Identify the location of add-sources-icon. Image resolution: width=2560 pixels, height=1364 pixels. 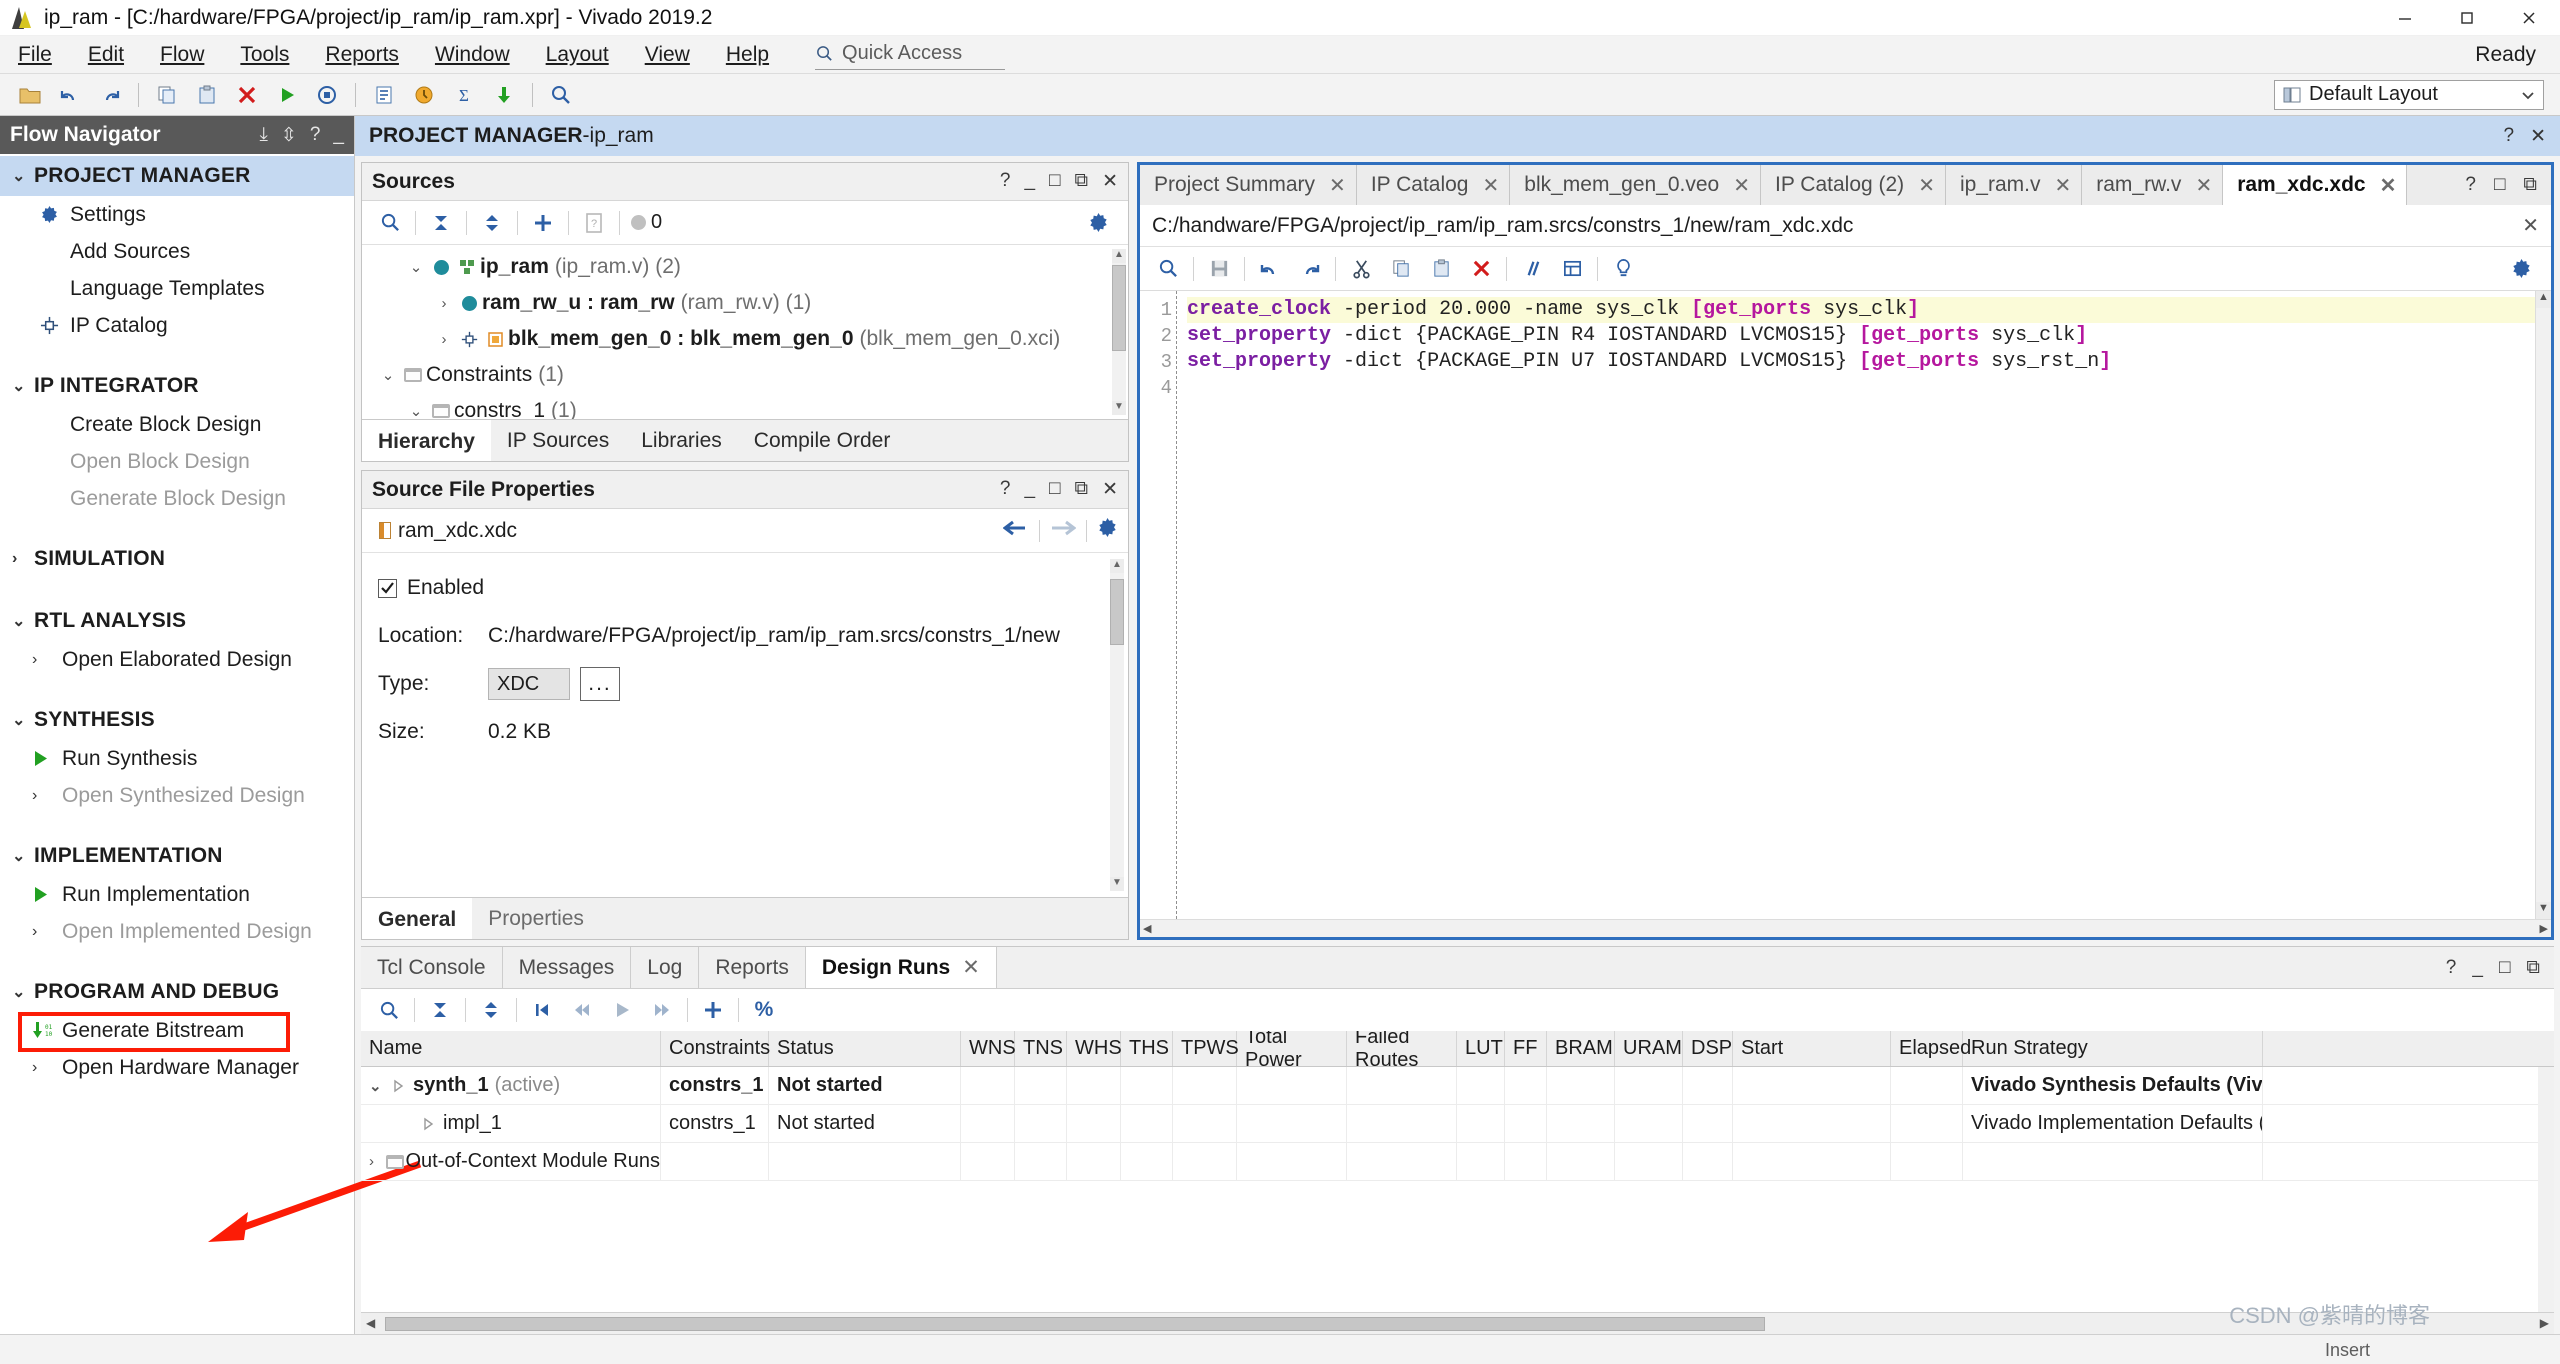
(543, 223).